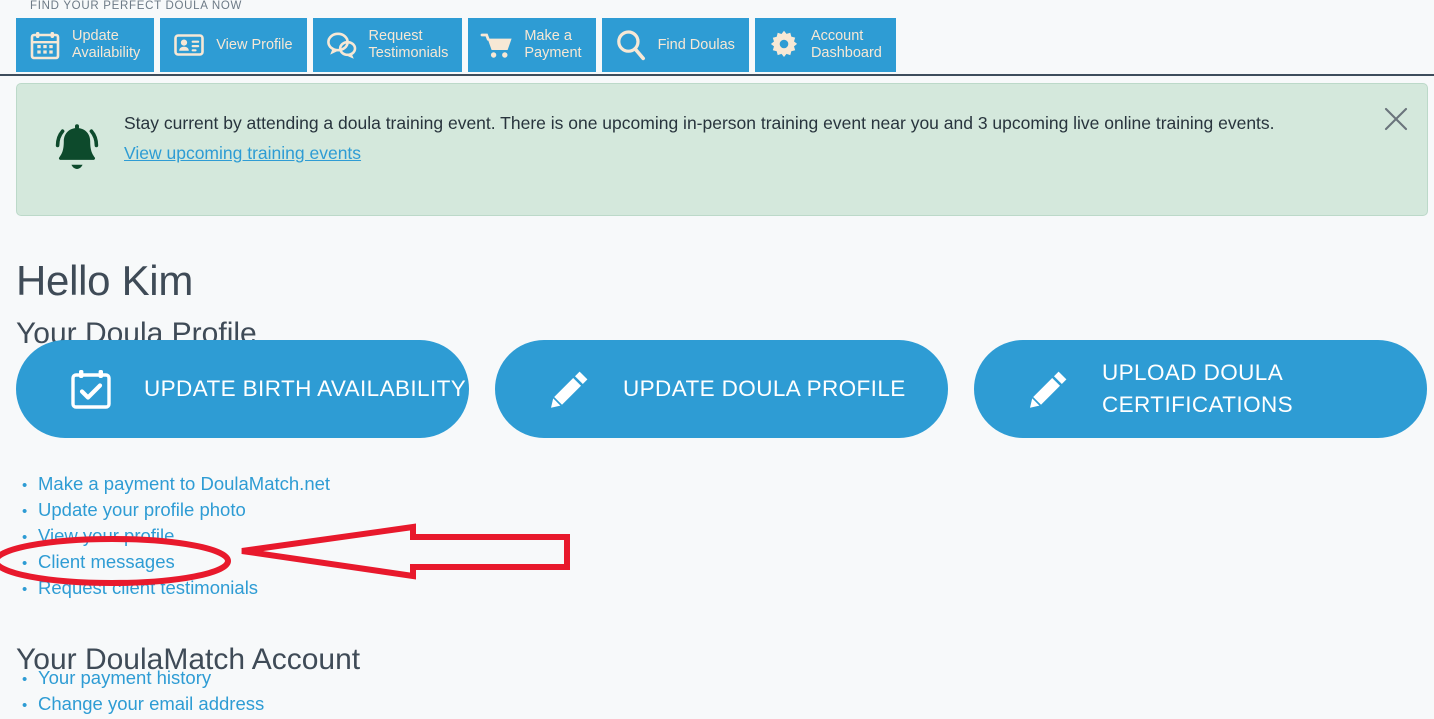 The height and width of the screenshot is (719, 1434). Describe the element at coordinates (142, 510) in the screenshot. I see `link-update-profile-photo: Update your profile photo` at that location.